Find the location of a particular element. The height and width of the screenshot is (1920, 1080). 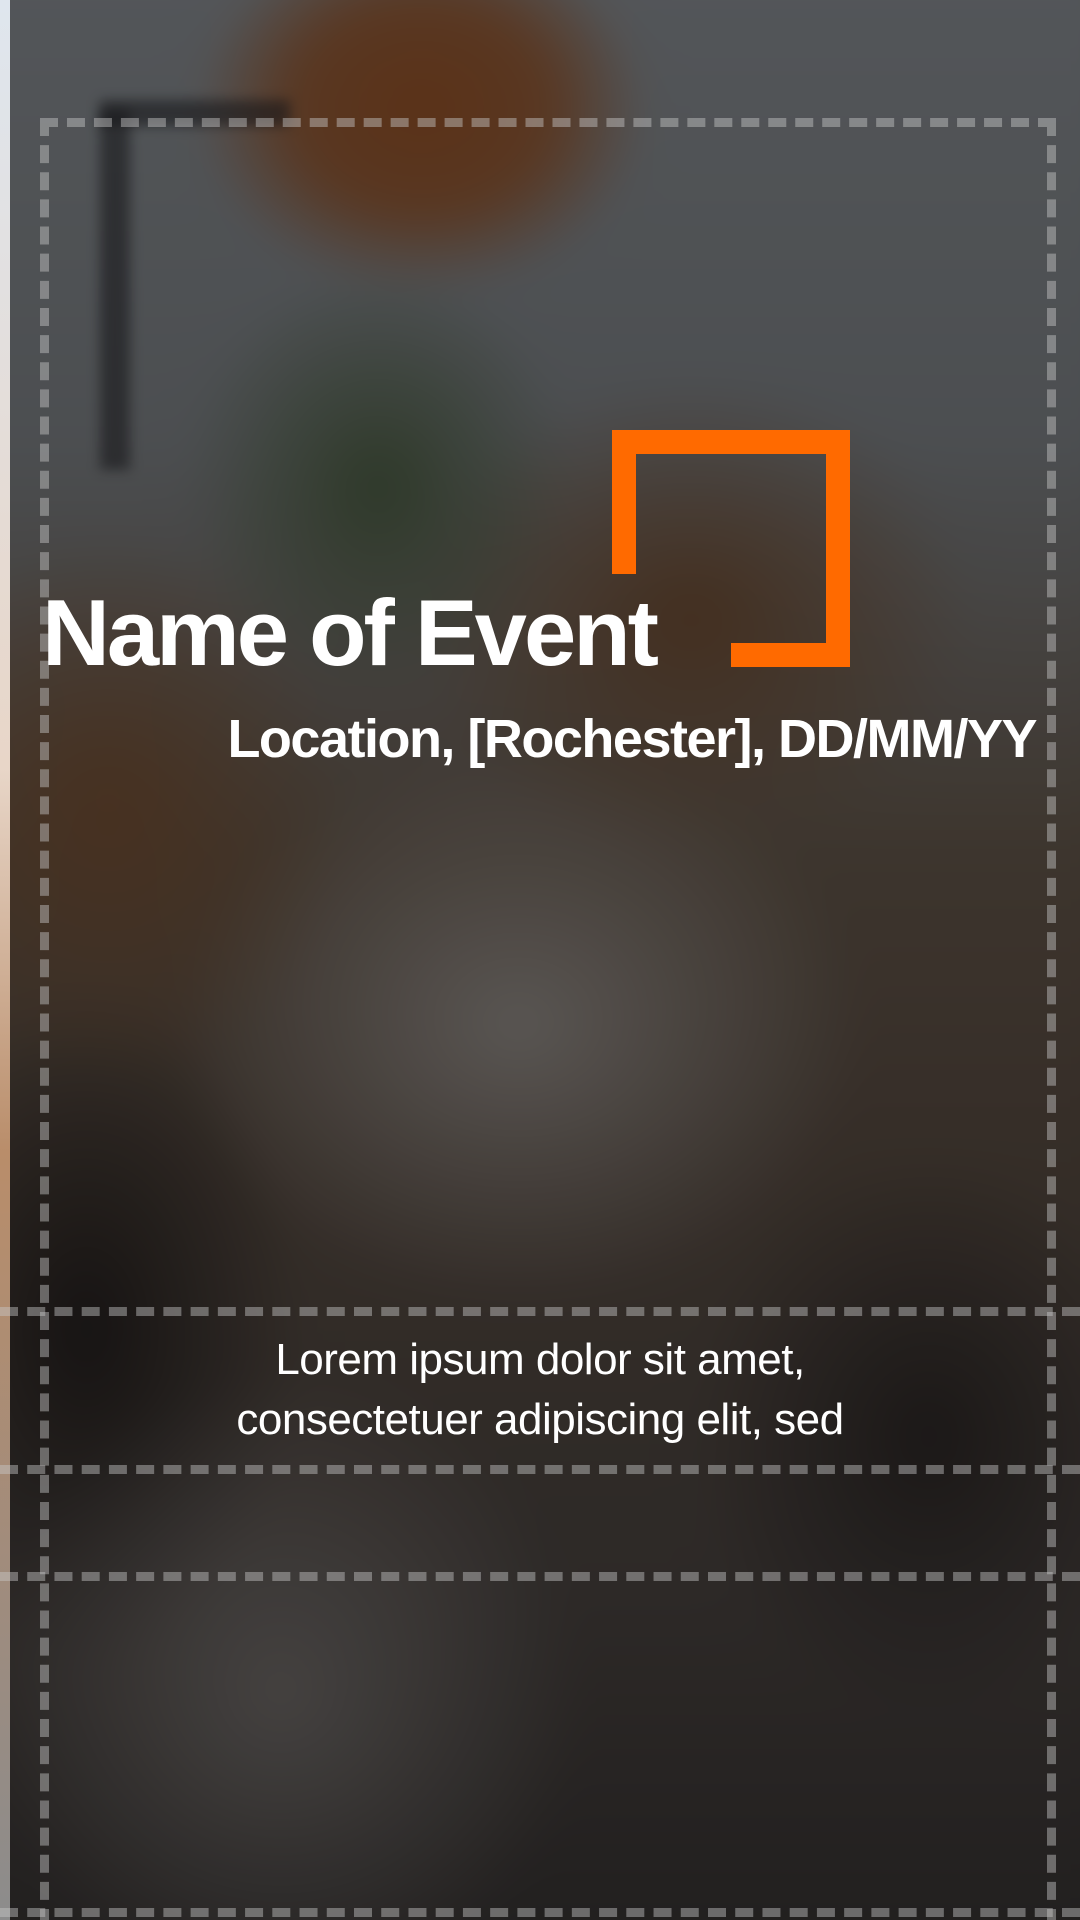

bracket-right-bar is located at coordinates (838, 548).